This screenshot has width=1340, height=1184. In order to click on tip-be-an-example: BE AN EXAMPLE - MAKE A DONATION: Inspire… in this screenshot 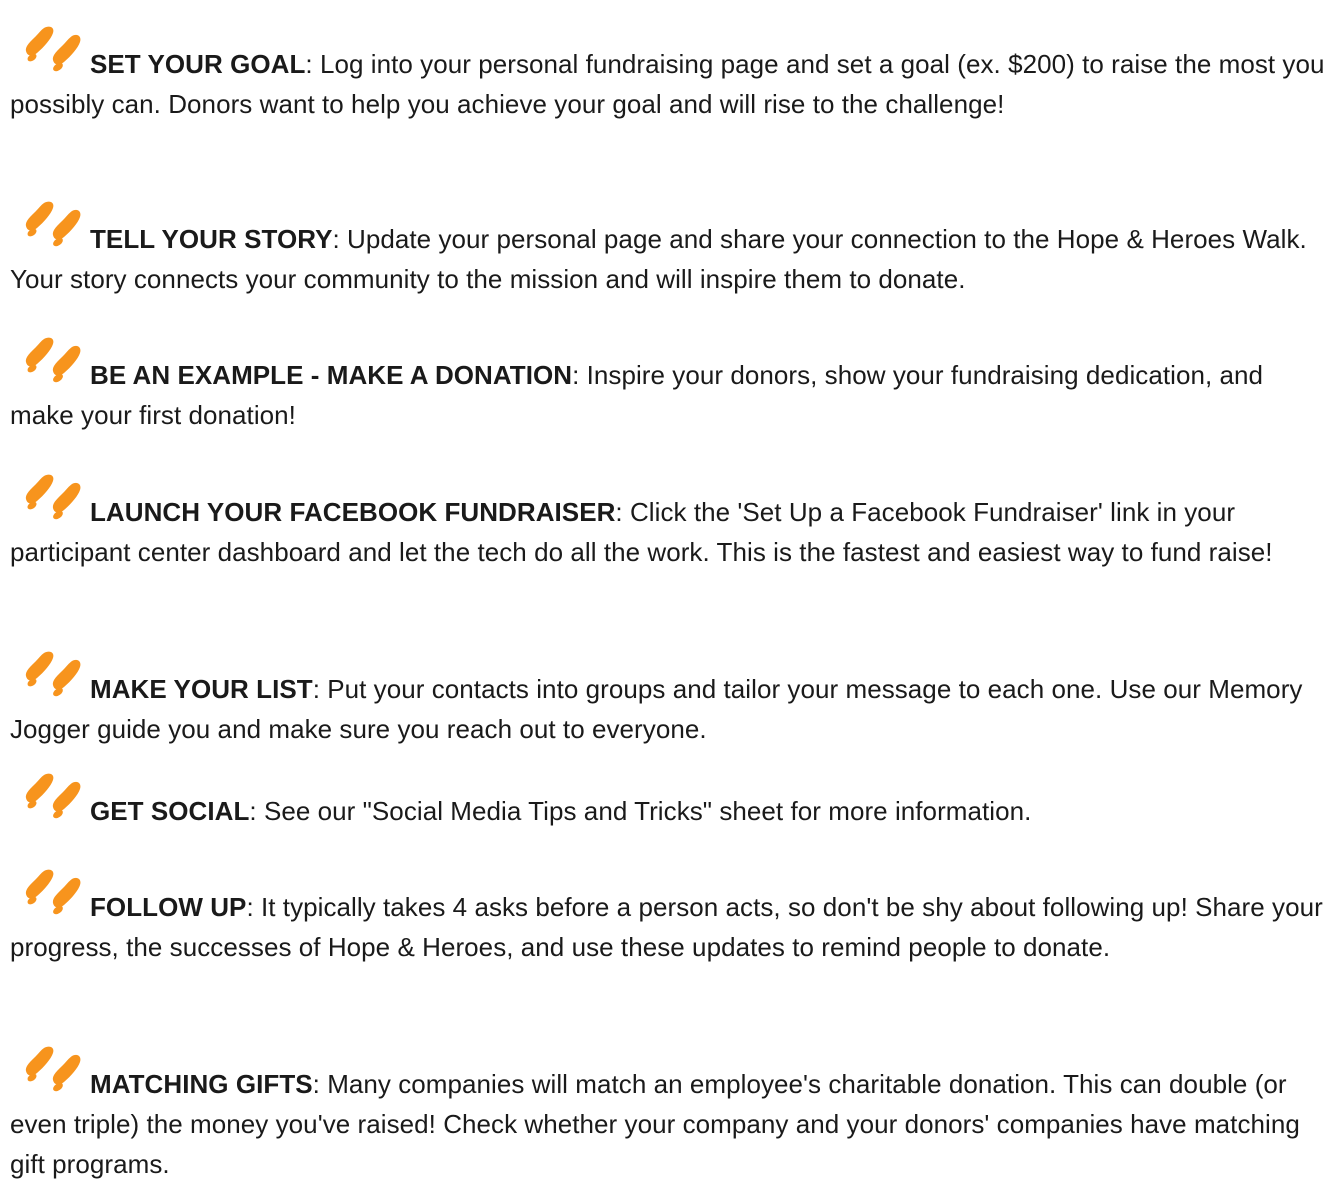, I will do `click(671, 394)`.